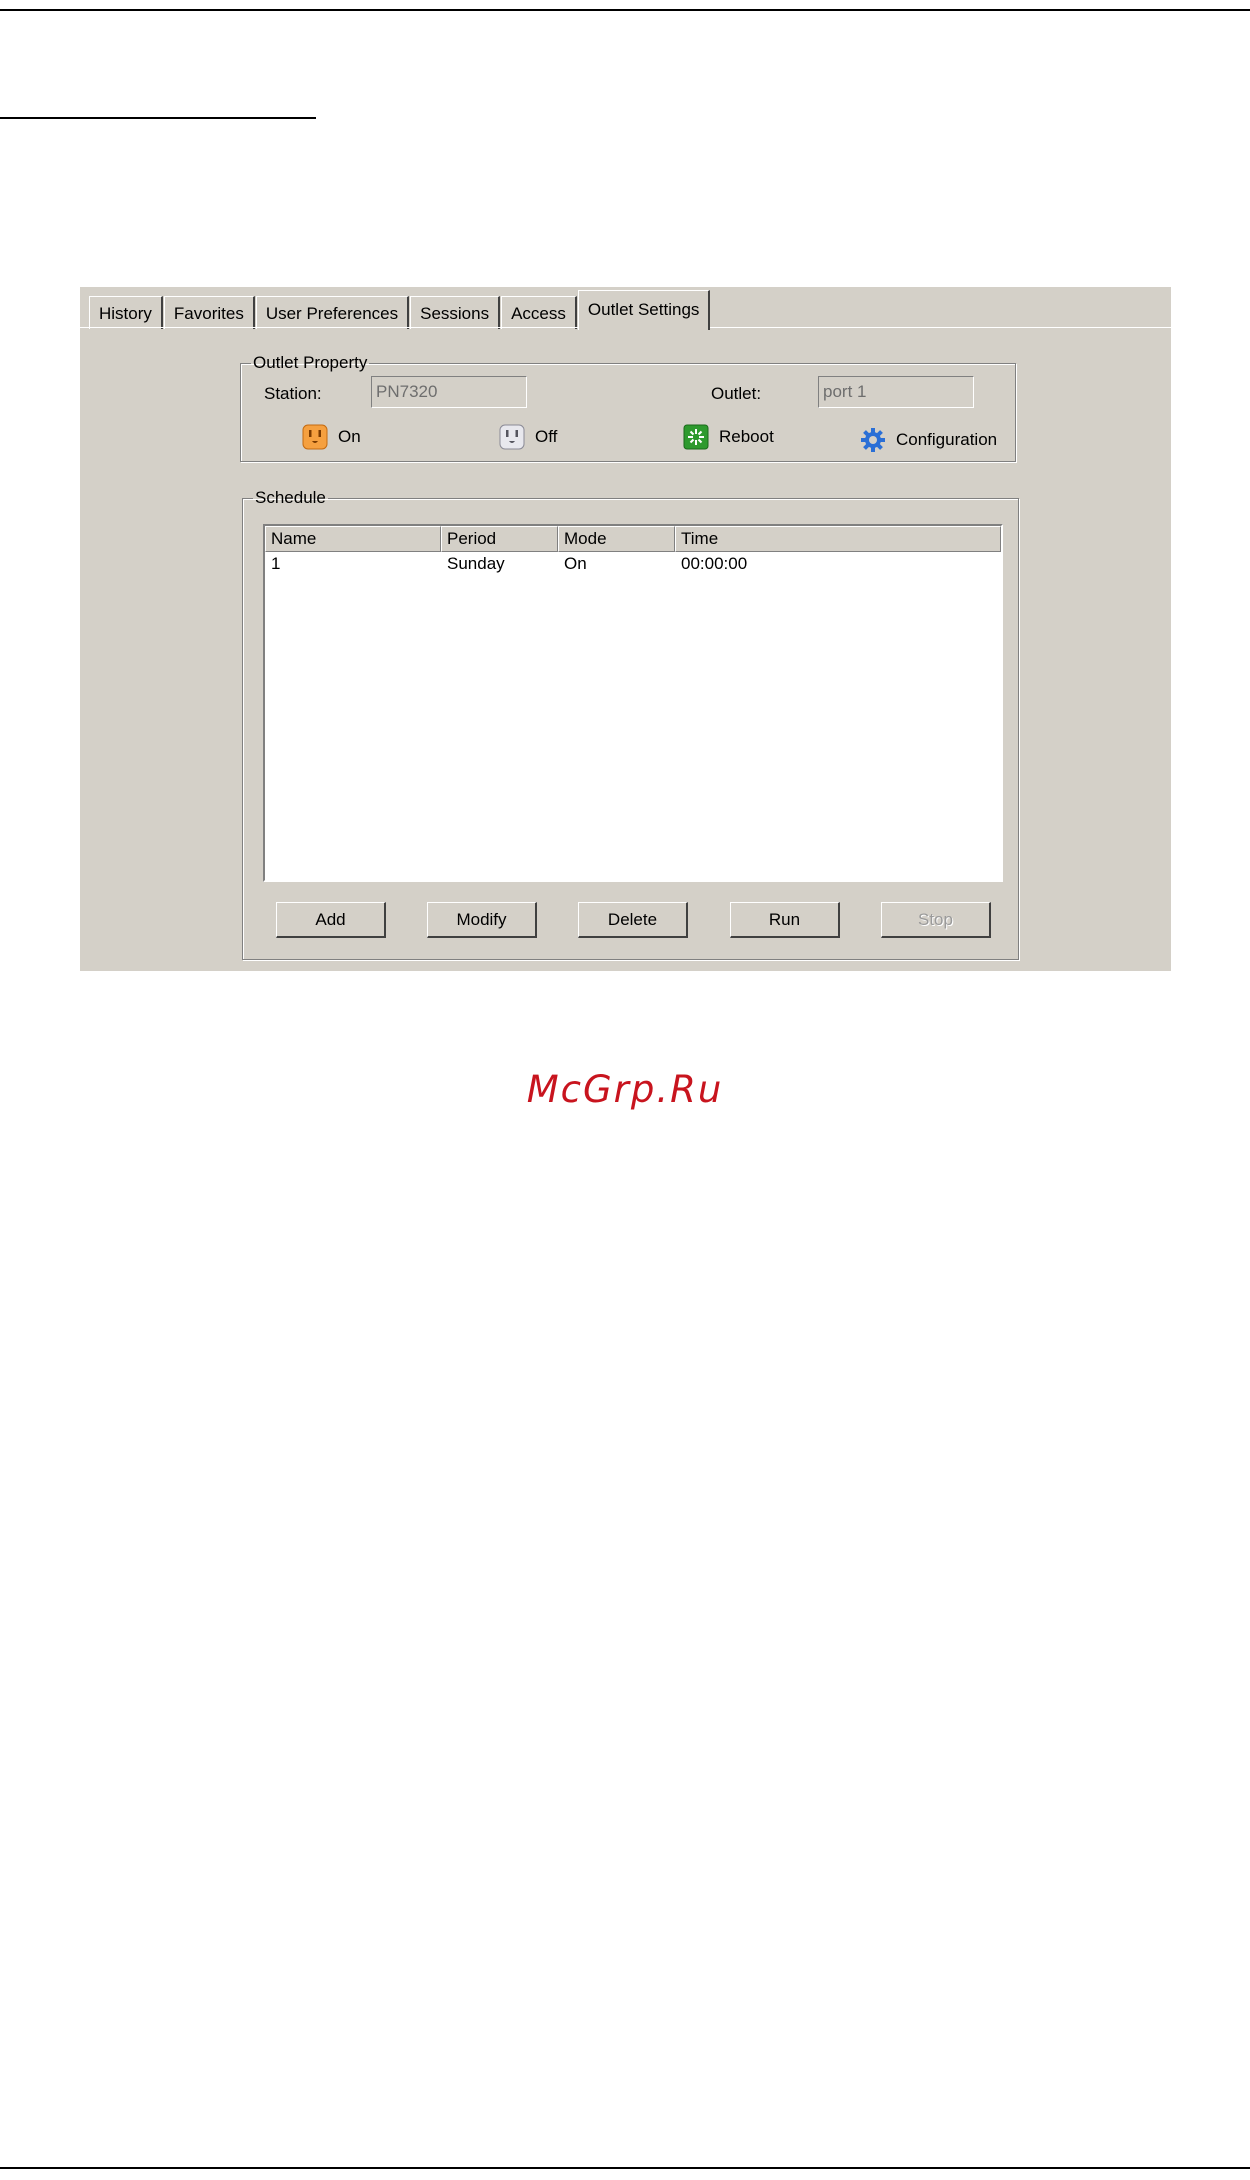  Describe the element at coordinates (873, 440) in the screenshot. I see `gear-icon` at that location.